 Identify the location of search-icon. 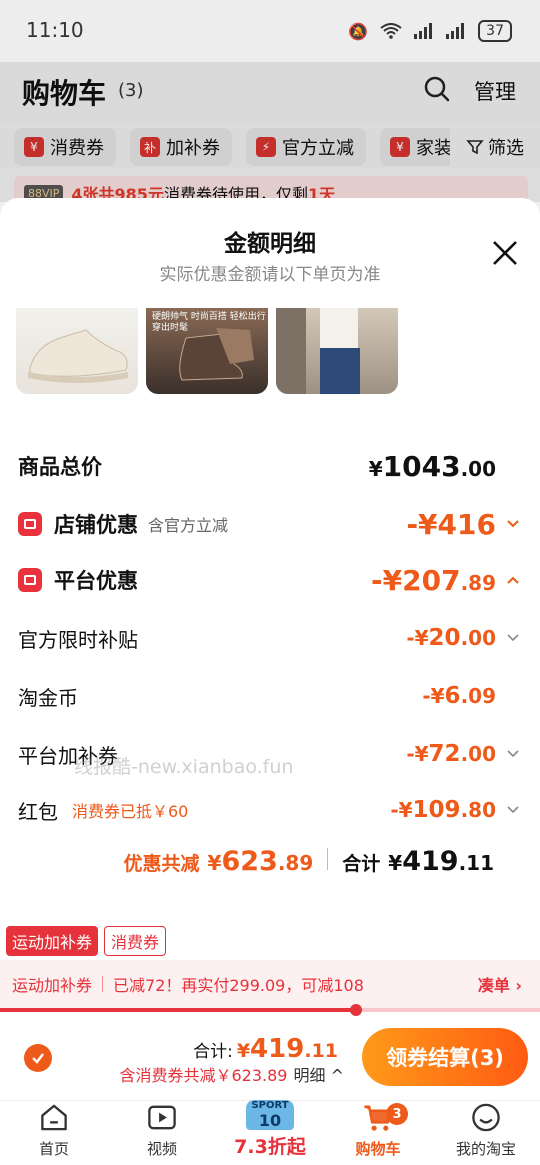
(437, 89).